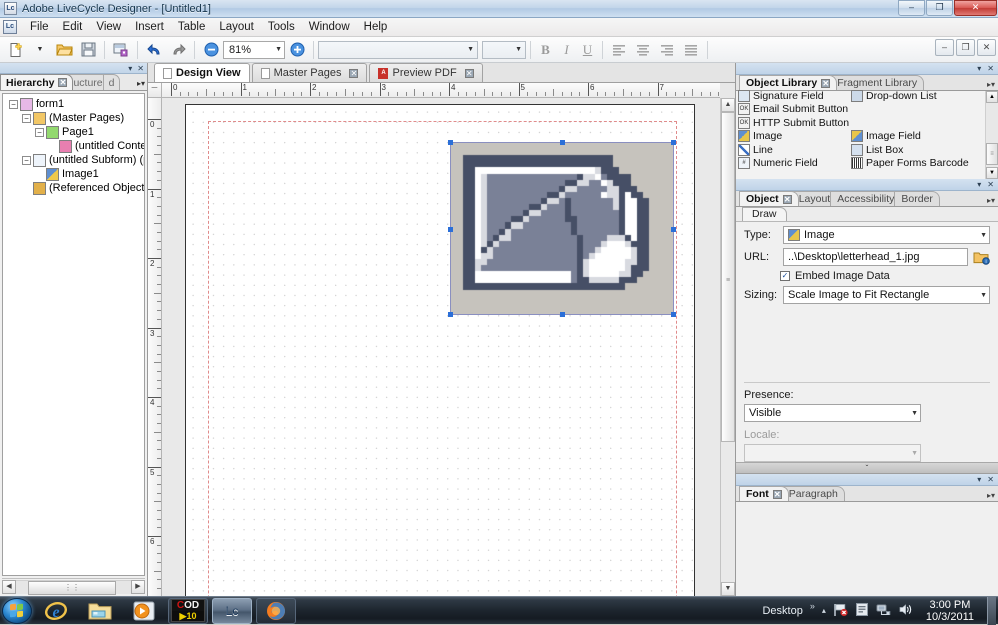 The width and height of the screenshot is (998, 625). Describe the element at coordinates (354, 73) in the screenshot. I see `tab-master-pages-close-icon: ✕` at that location.